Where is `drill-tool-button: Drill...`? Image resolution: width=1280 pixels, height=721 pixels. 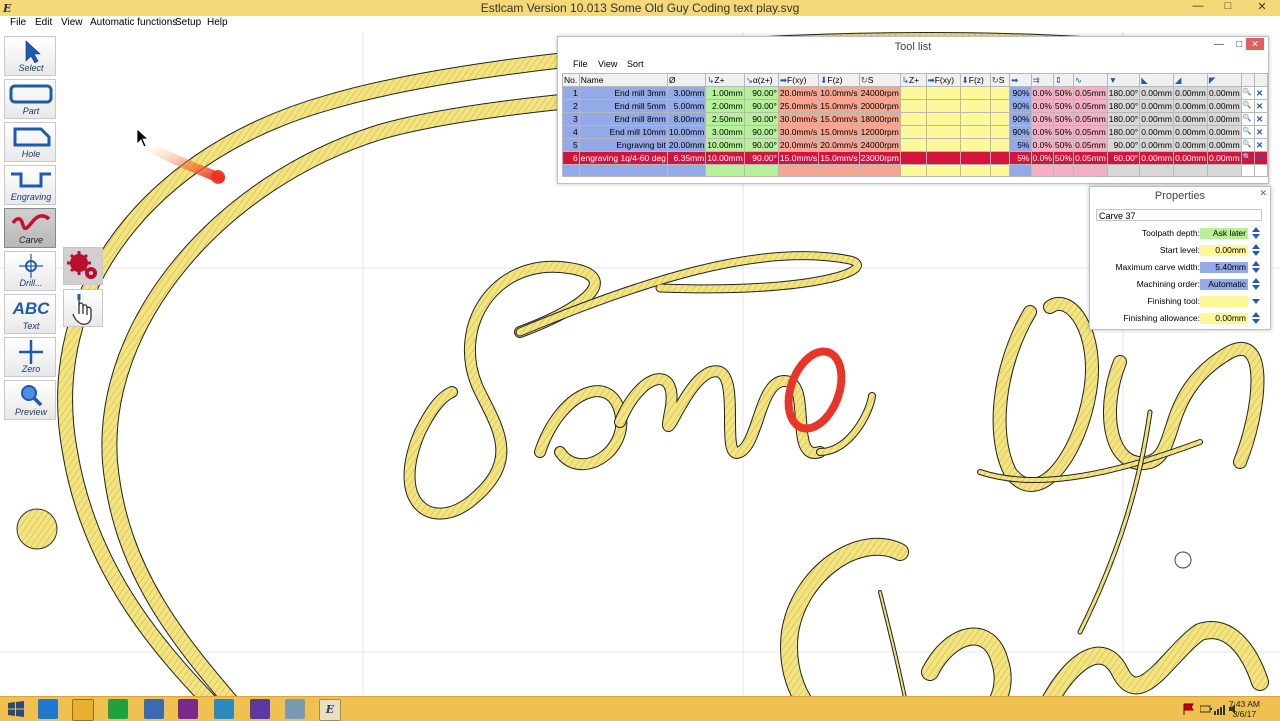
drill-tool-button: Drill... is located at coordinates (30, 271).